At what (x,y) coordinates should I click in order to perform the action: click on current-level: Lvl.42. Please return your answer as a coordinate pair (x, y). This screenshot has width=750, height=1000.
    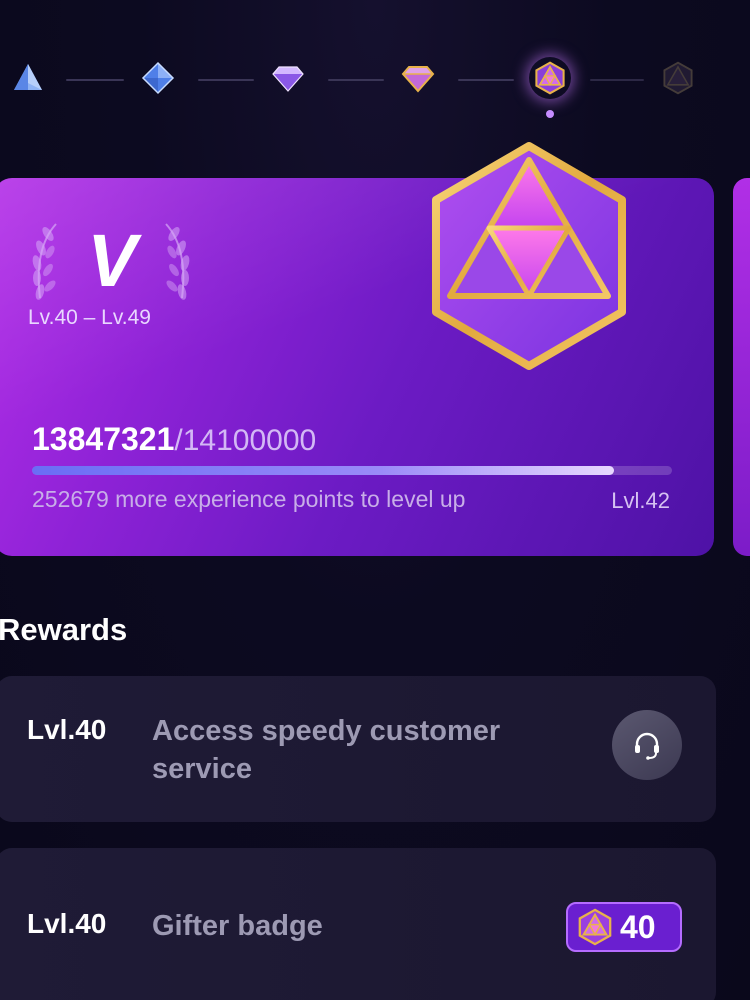
    Looking at the image, I should click on (640, 500).